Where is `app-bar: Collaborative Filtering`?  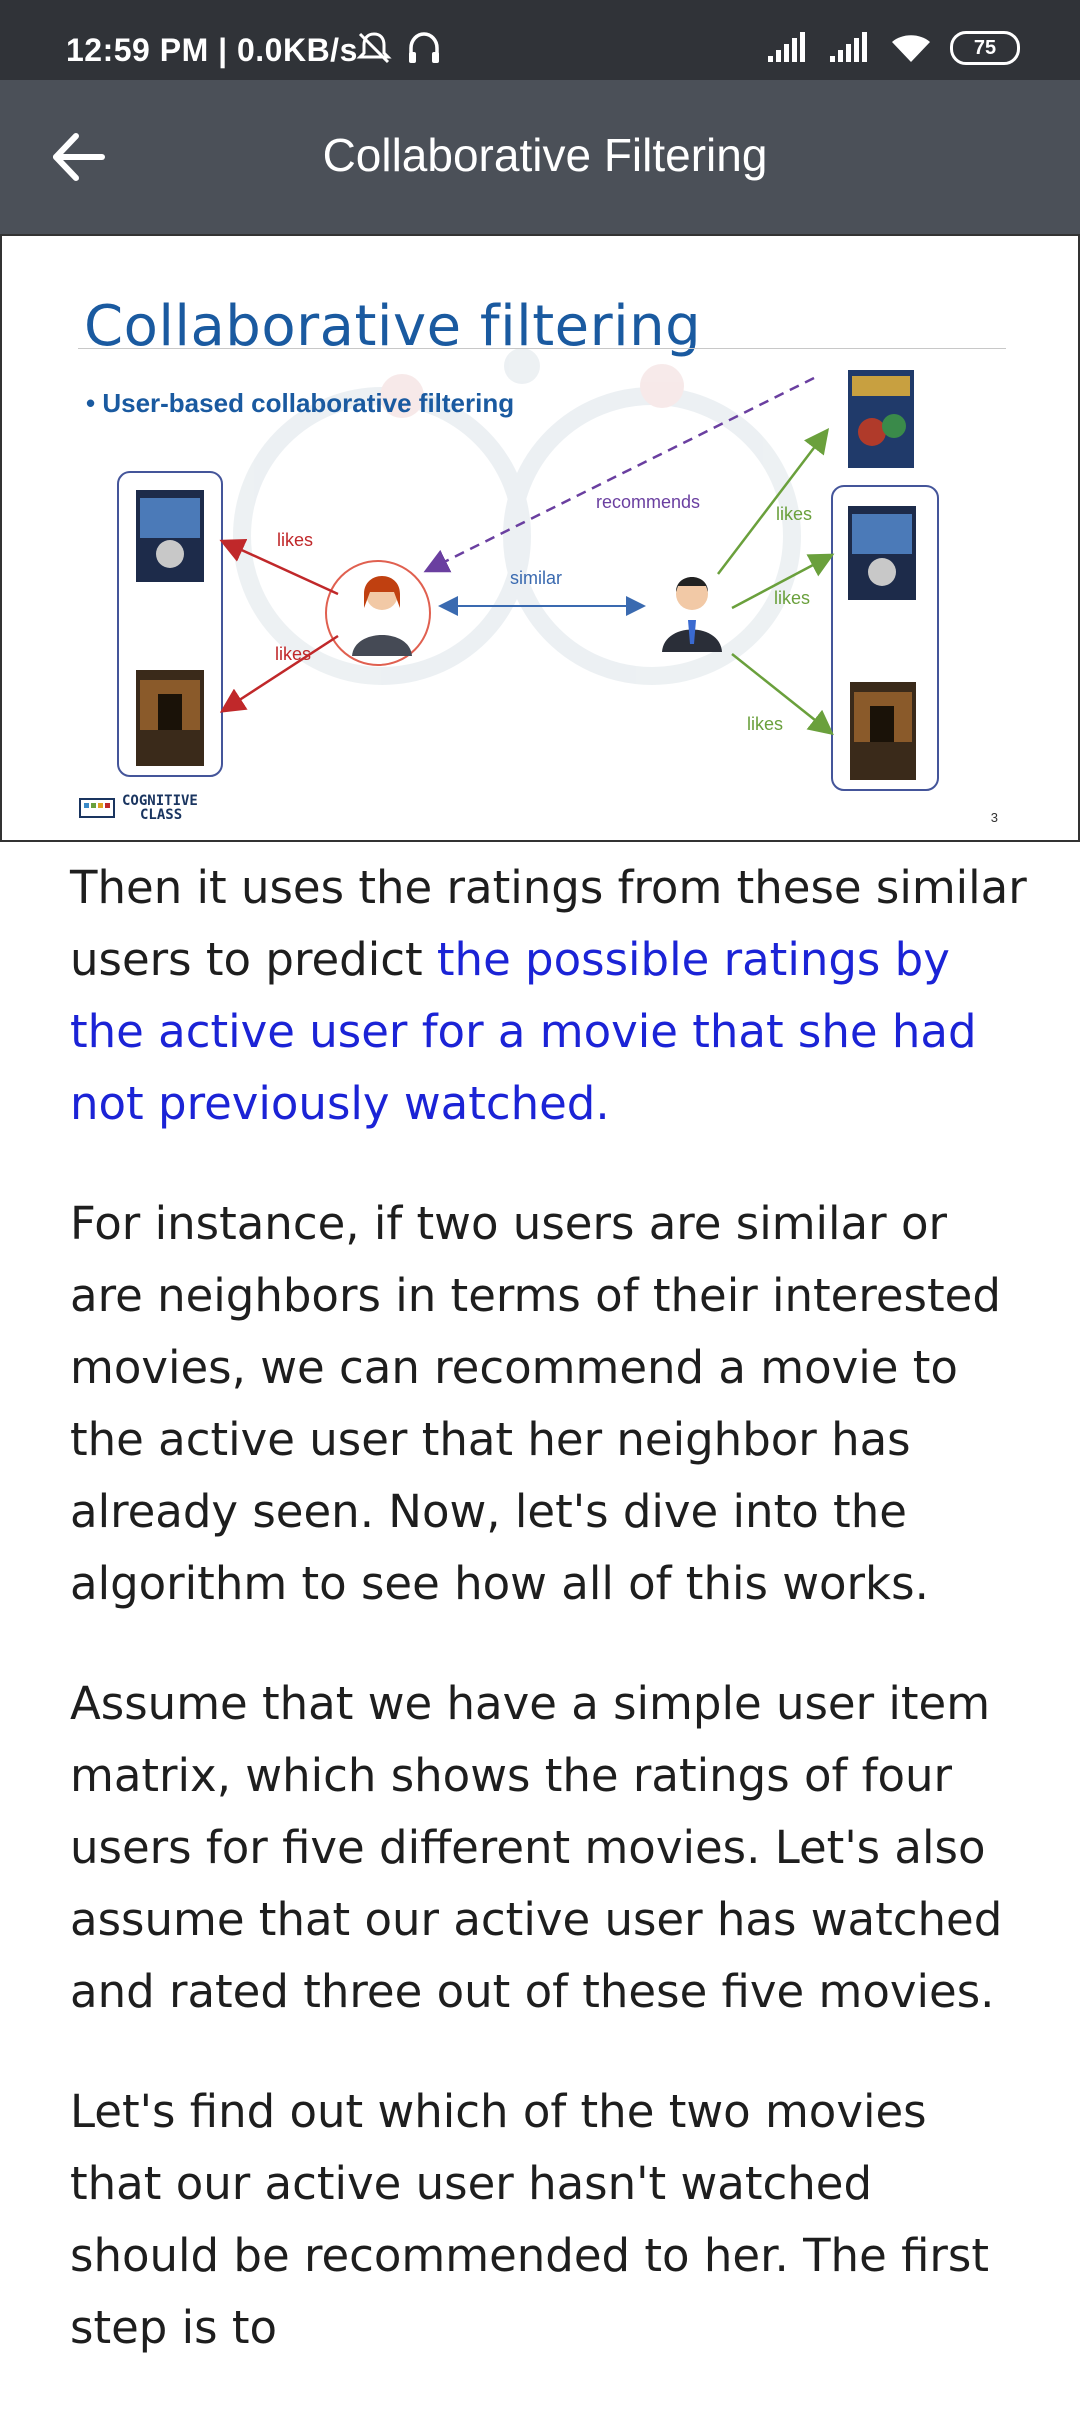
app-bar: Collaborative Filtering is located at coordinates (540, 157).